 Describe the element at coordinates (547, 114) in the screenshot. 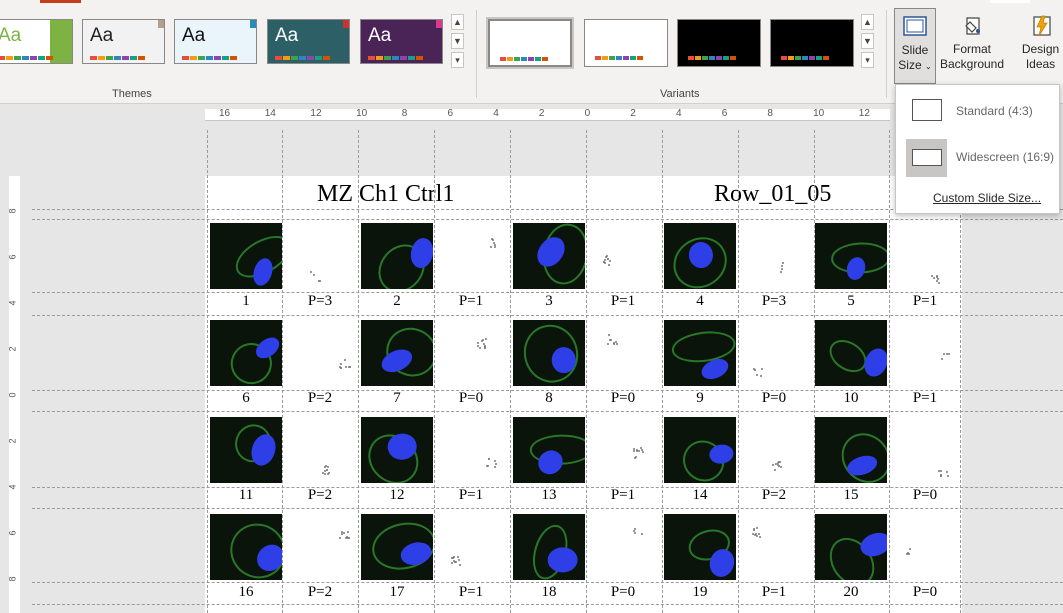

I see `horizontal-ruler: 16 14 12 10 8 6 4 2 0 2 4 6 8 10 12` at that location.